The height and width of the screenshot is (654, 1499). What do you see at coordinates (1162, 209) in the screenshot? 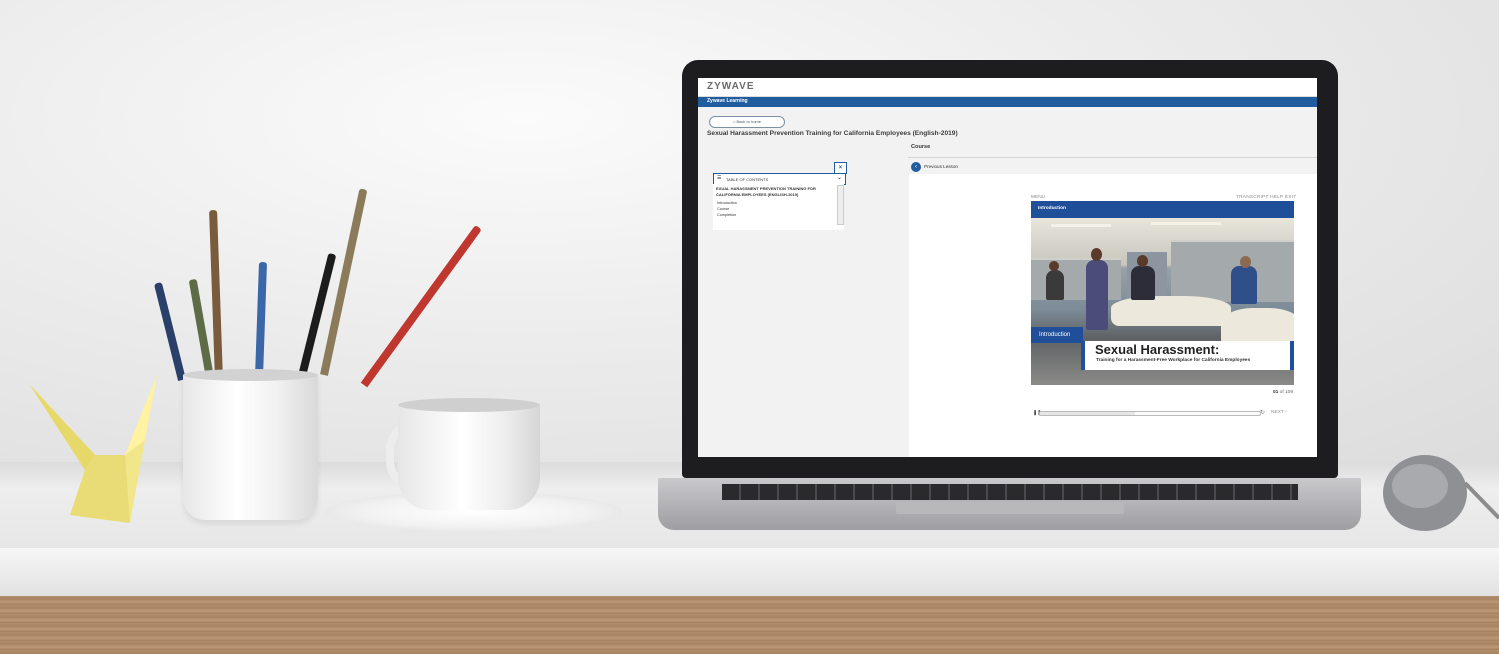
I see `slide-header: Introduction` at bounding box center [1162, 209].